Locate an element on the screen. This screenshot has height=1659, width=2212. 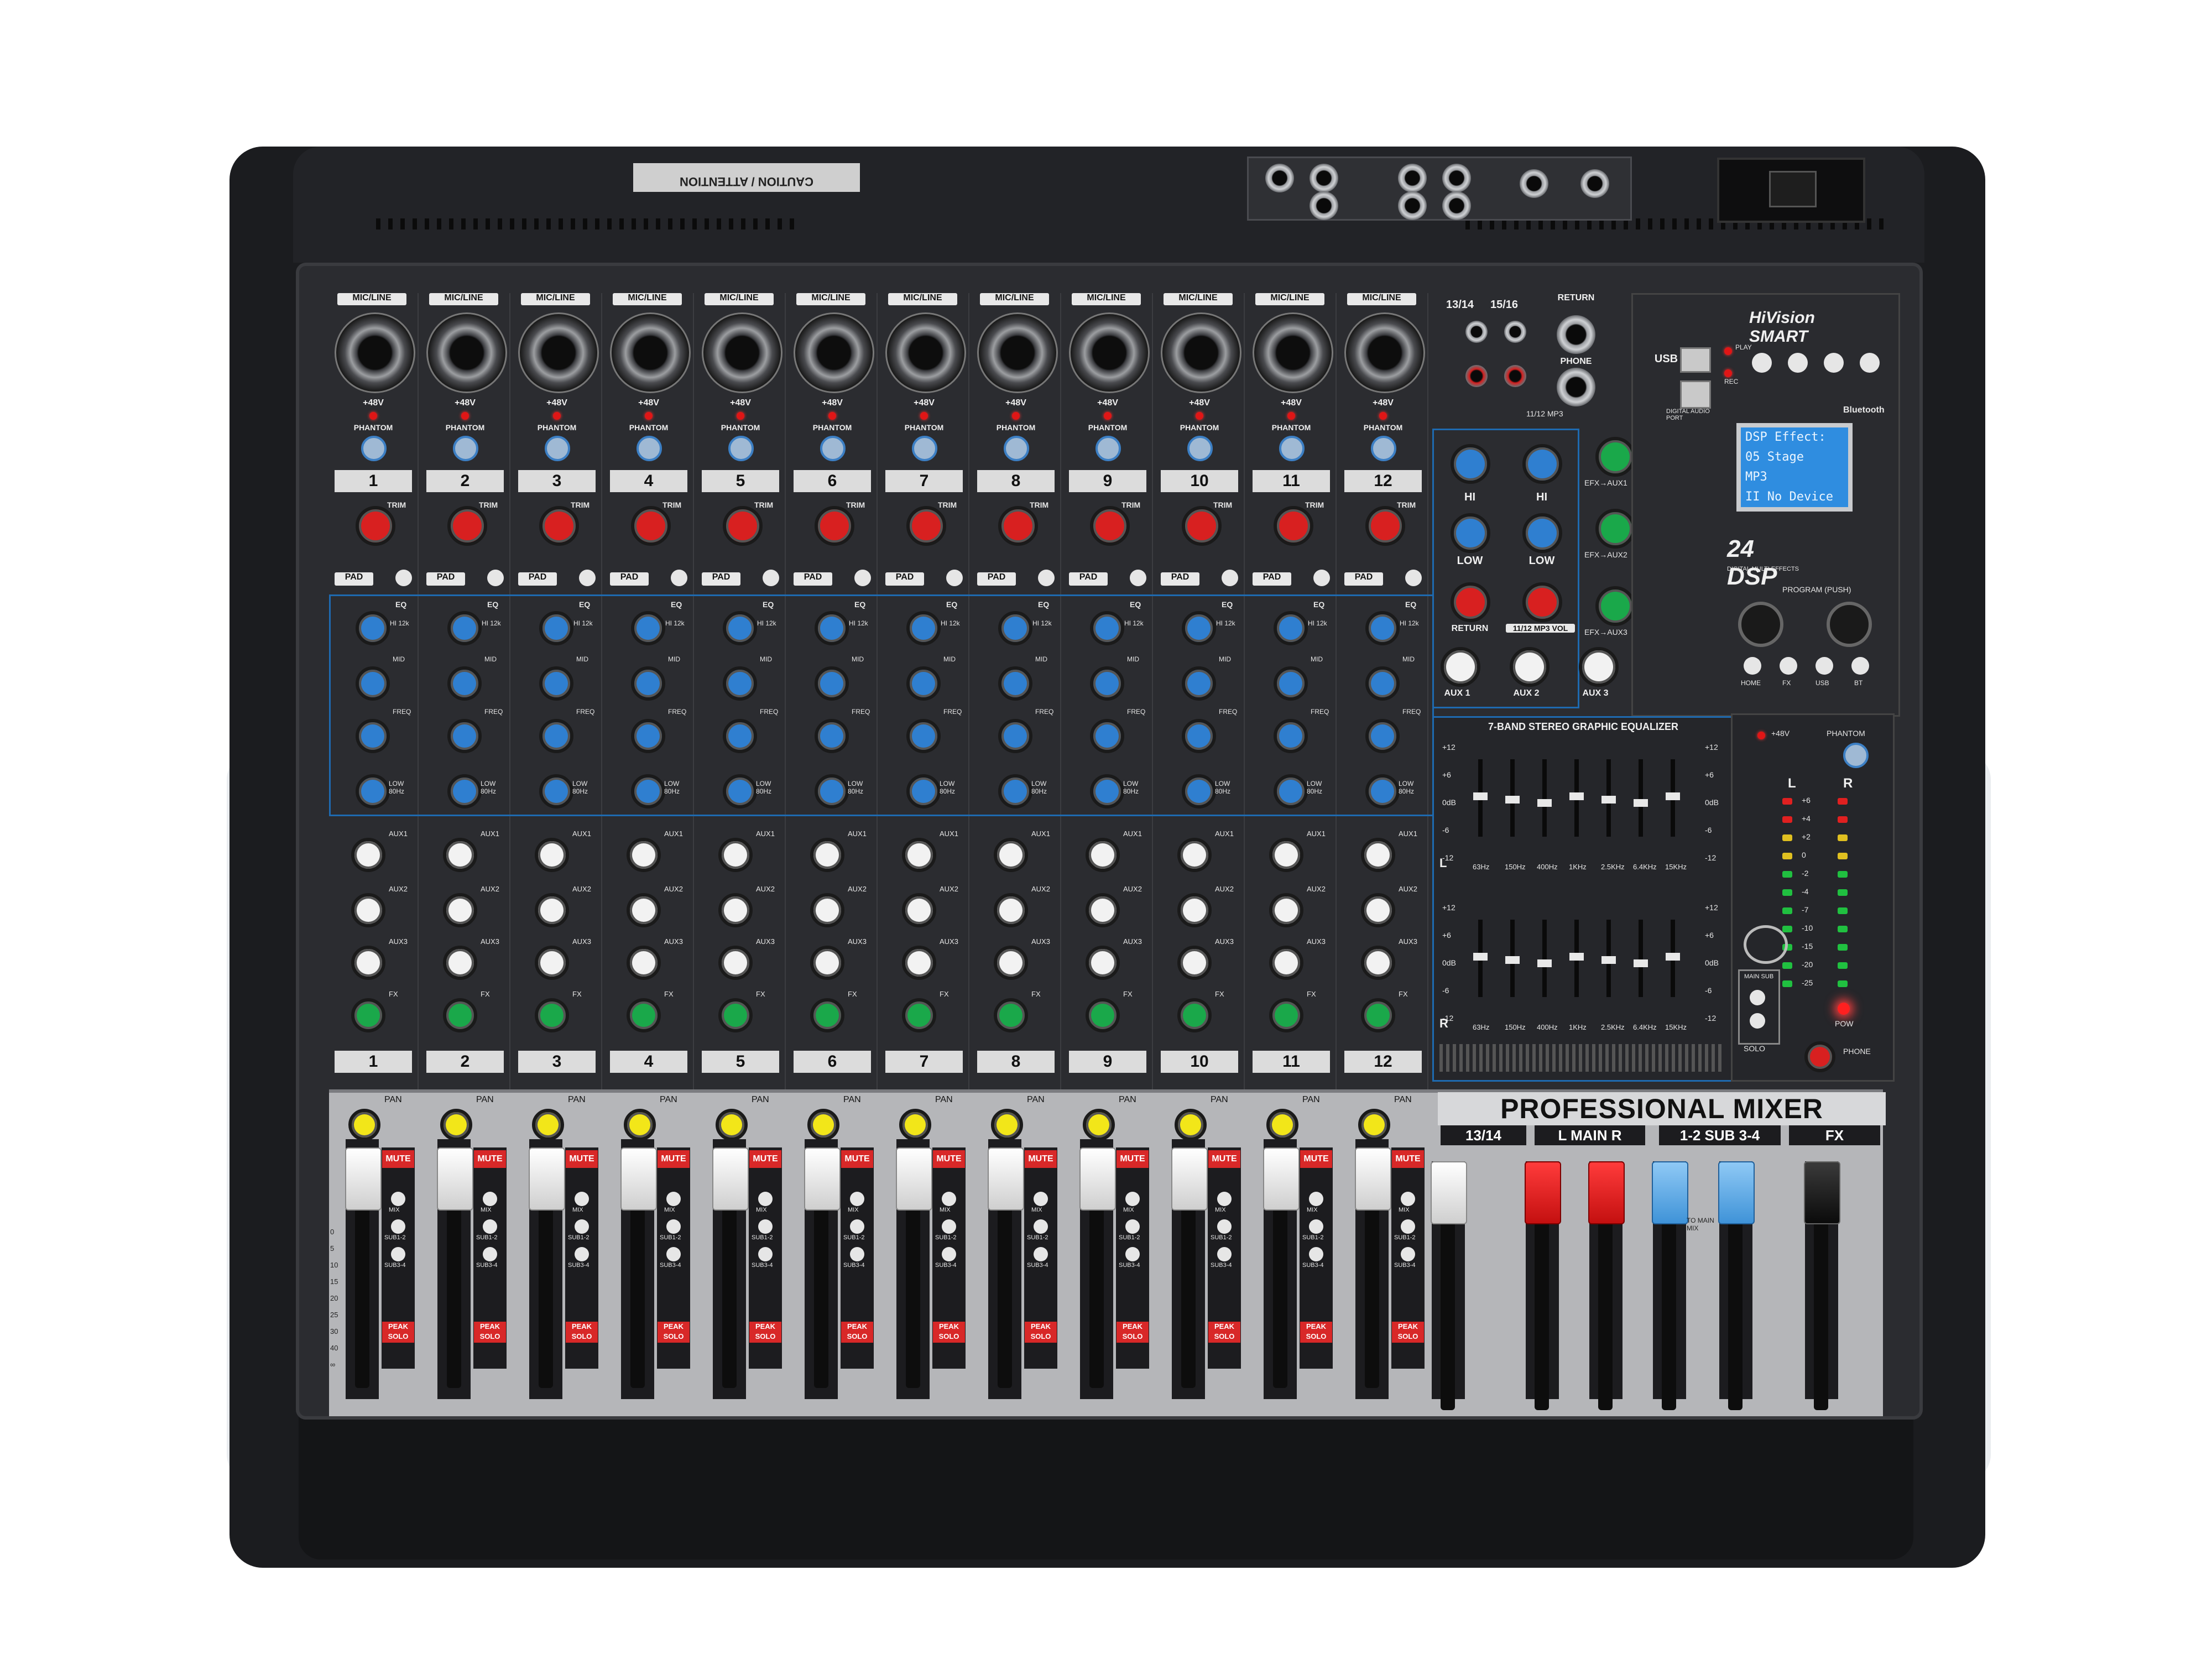
stereo1314-hi-knob is located at coordinates (1471, 464).